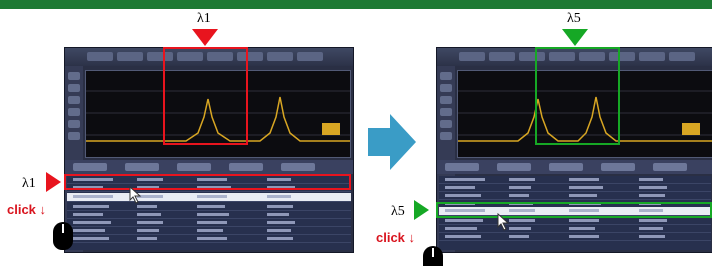 This screenshot has height=266, width=712. I want to click on lambda5-row-highlight, so click(574, 210).